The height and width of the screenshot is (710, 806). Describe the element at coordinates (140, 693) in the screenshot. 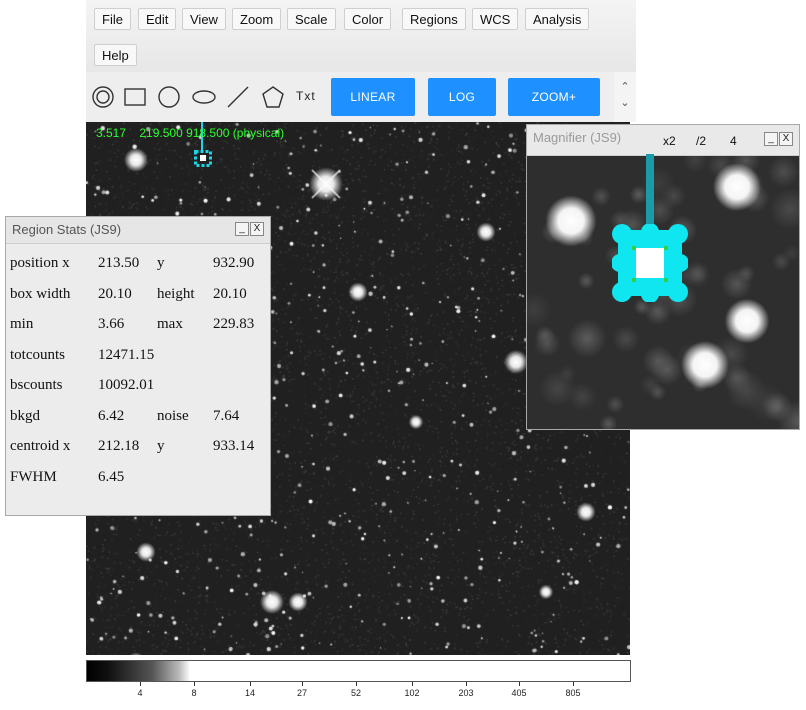

I see `colorbar-tick-label: 4` at that location.